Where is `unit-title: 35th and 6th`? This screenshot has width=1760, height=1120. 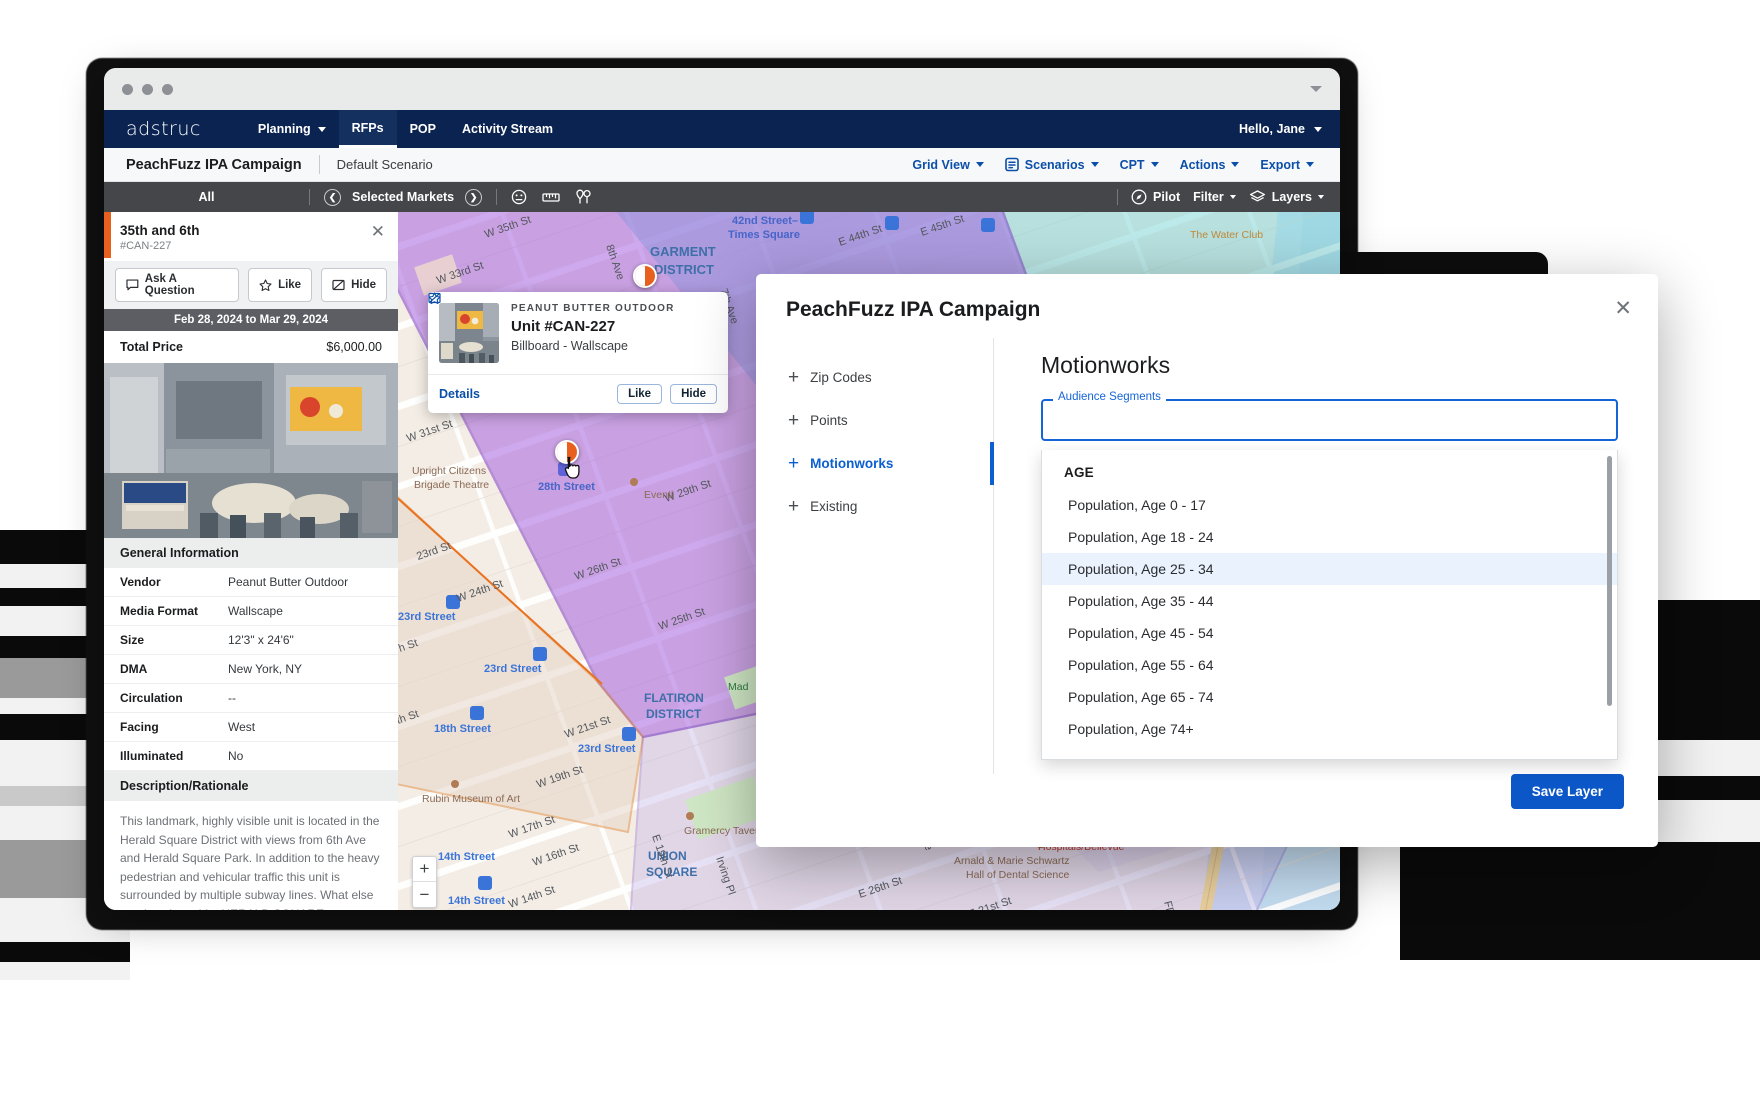
unit-title: 35th and 6th is located at coordinates (160, 230).